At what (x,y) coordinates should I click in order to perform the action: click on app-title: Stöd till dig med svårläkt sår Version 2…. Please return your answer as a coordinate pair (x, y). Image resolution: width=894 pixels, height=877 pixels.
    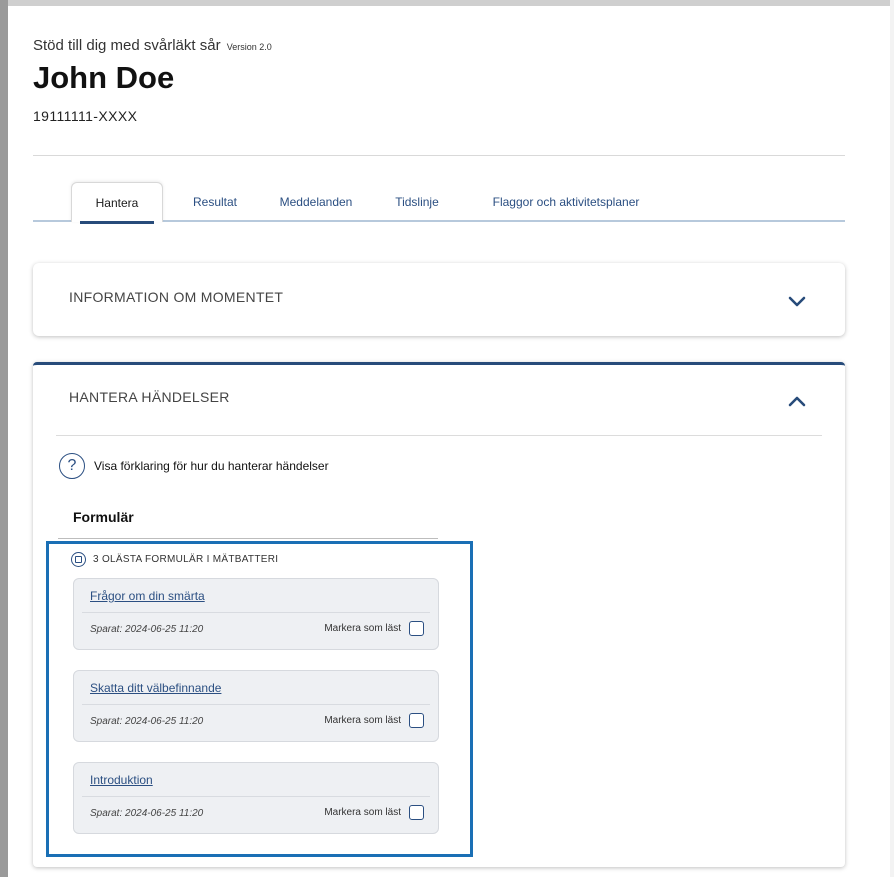
    Looking at the image, I should click on (152, 45).